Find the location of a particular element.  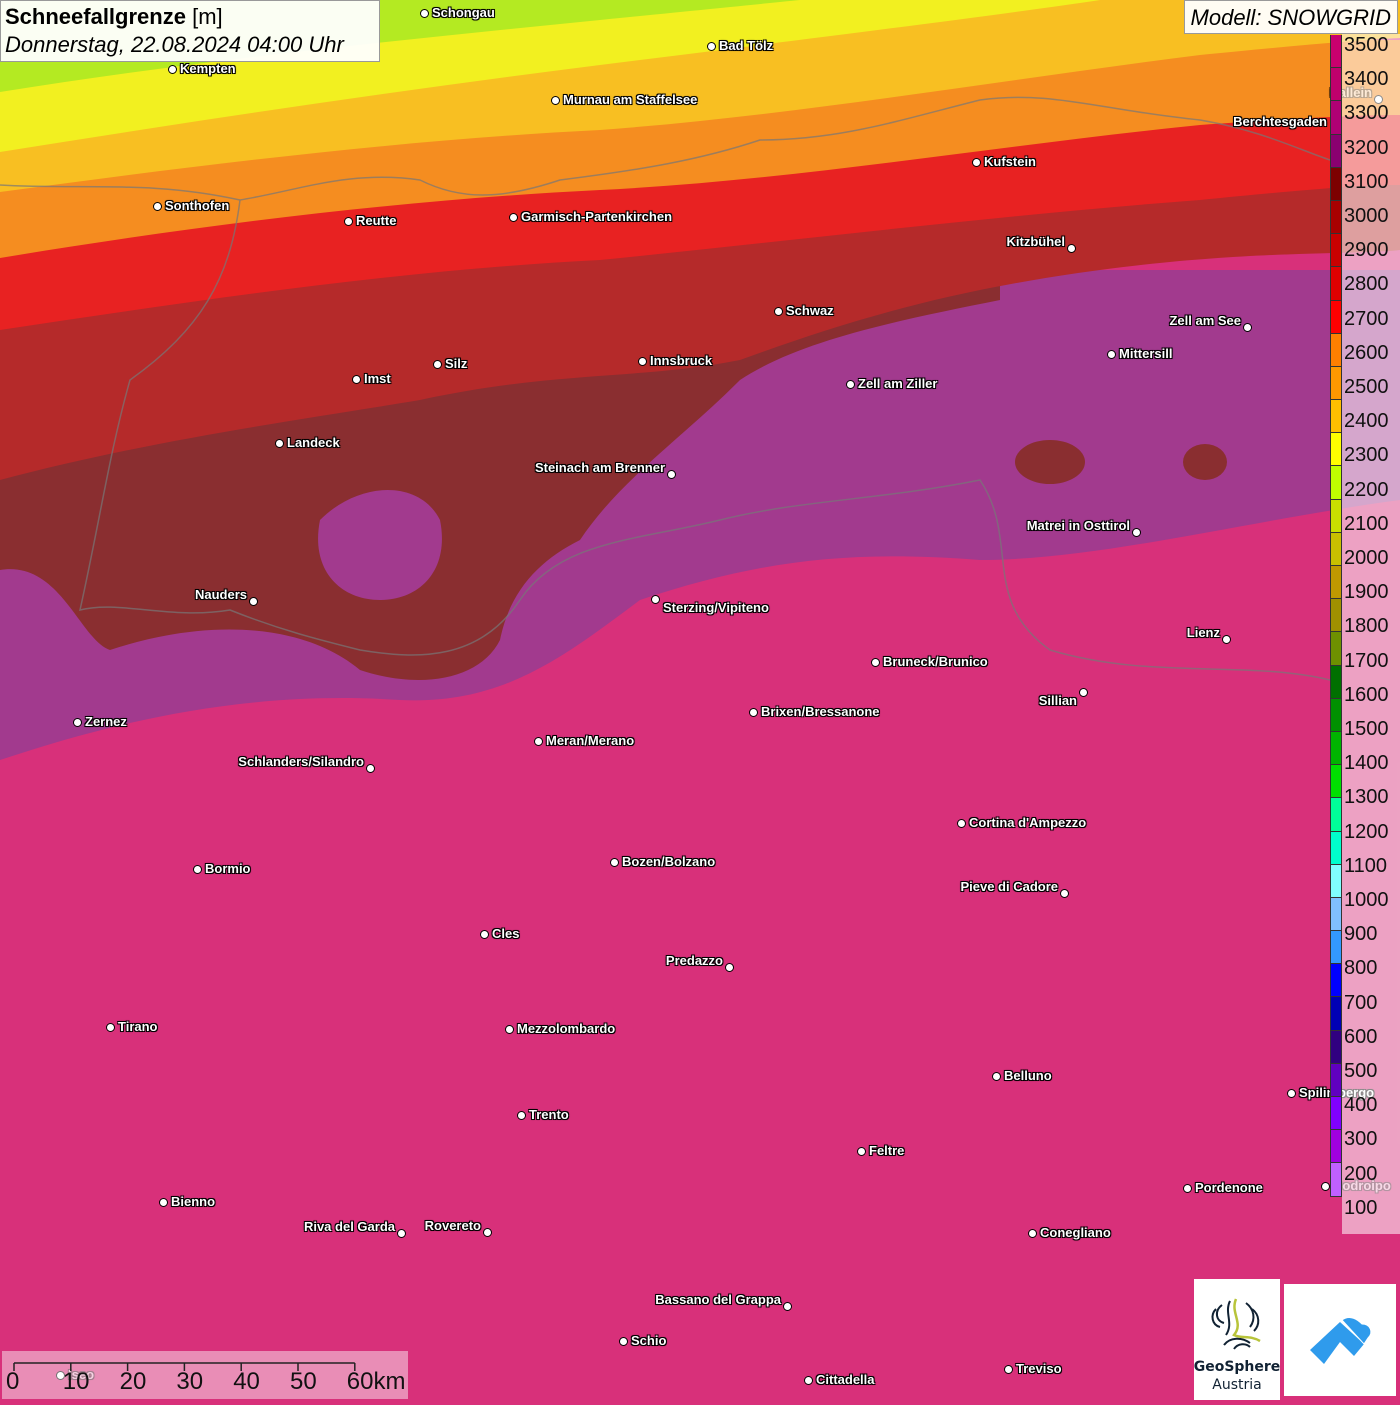

city-label: Schwaz is located at coordinates (810, 310).